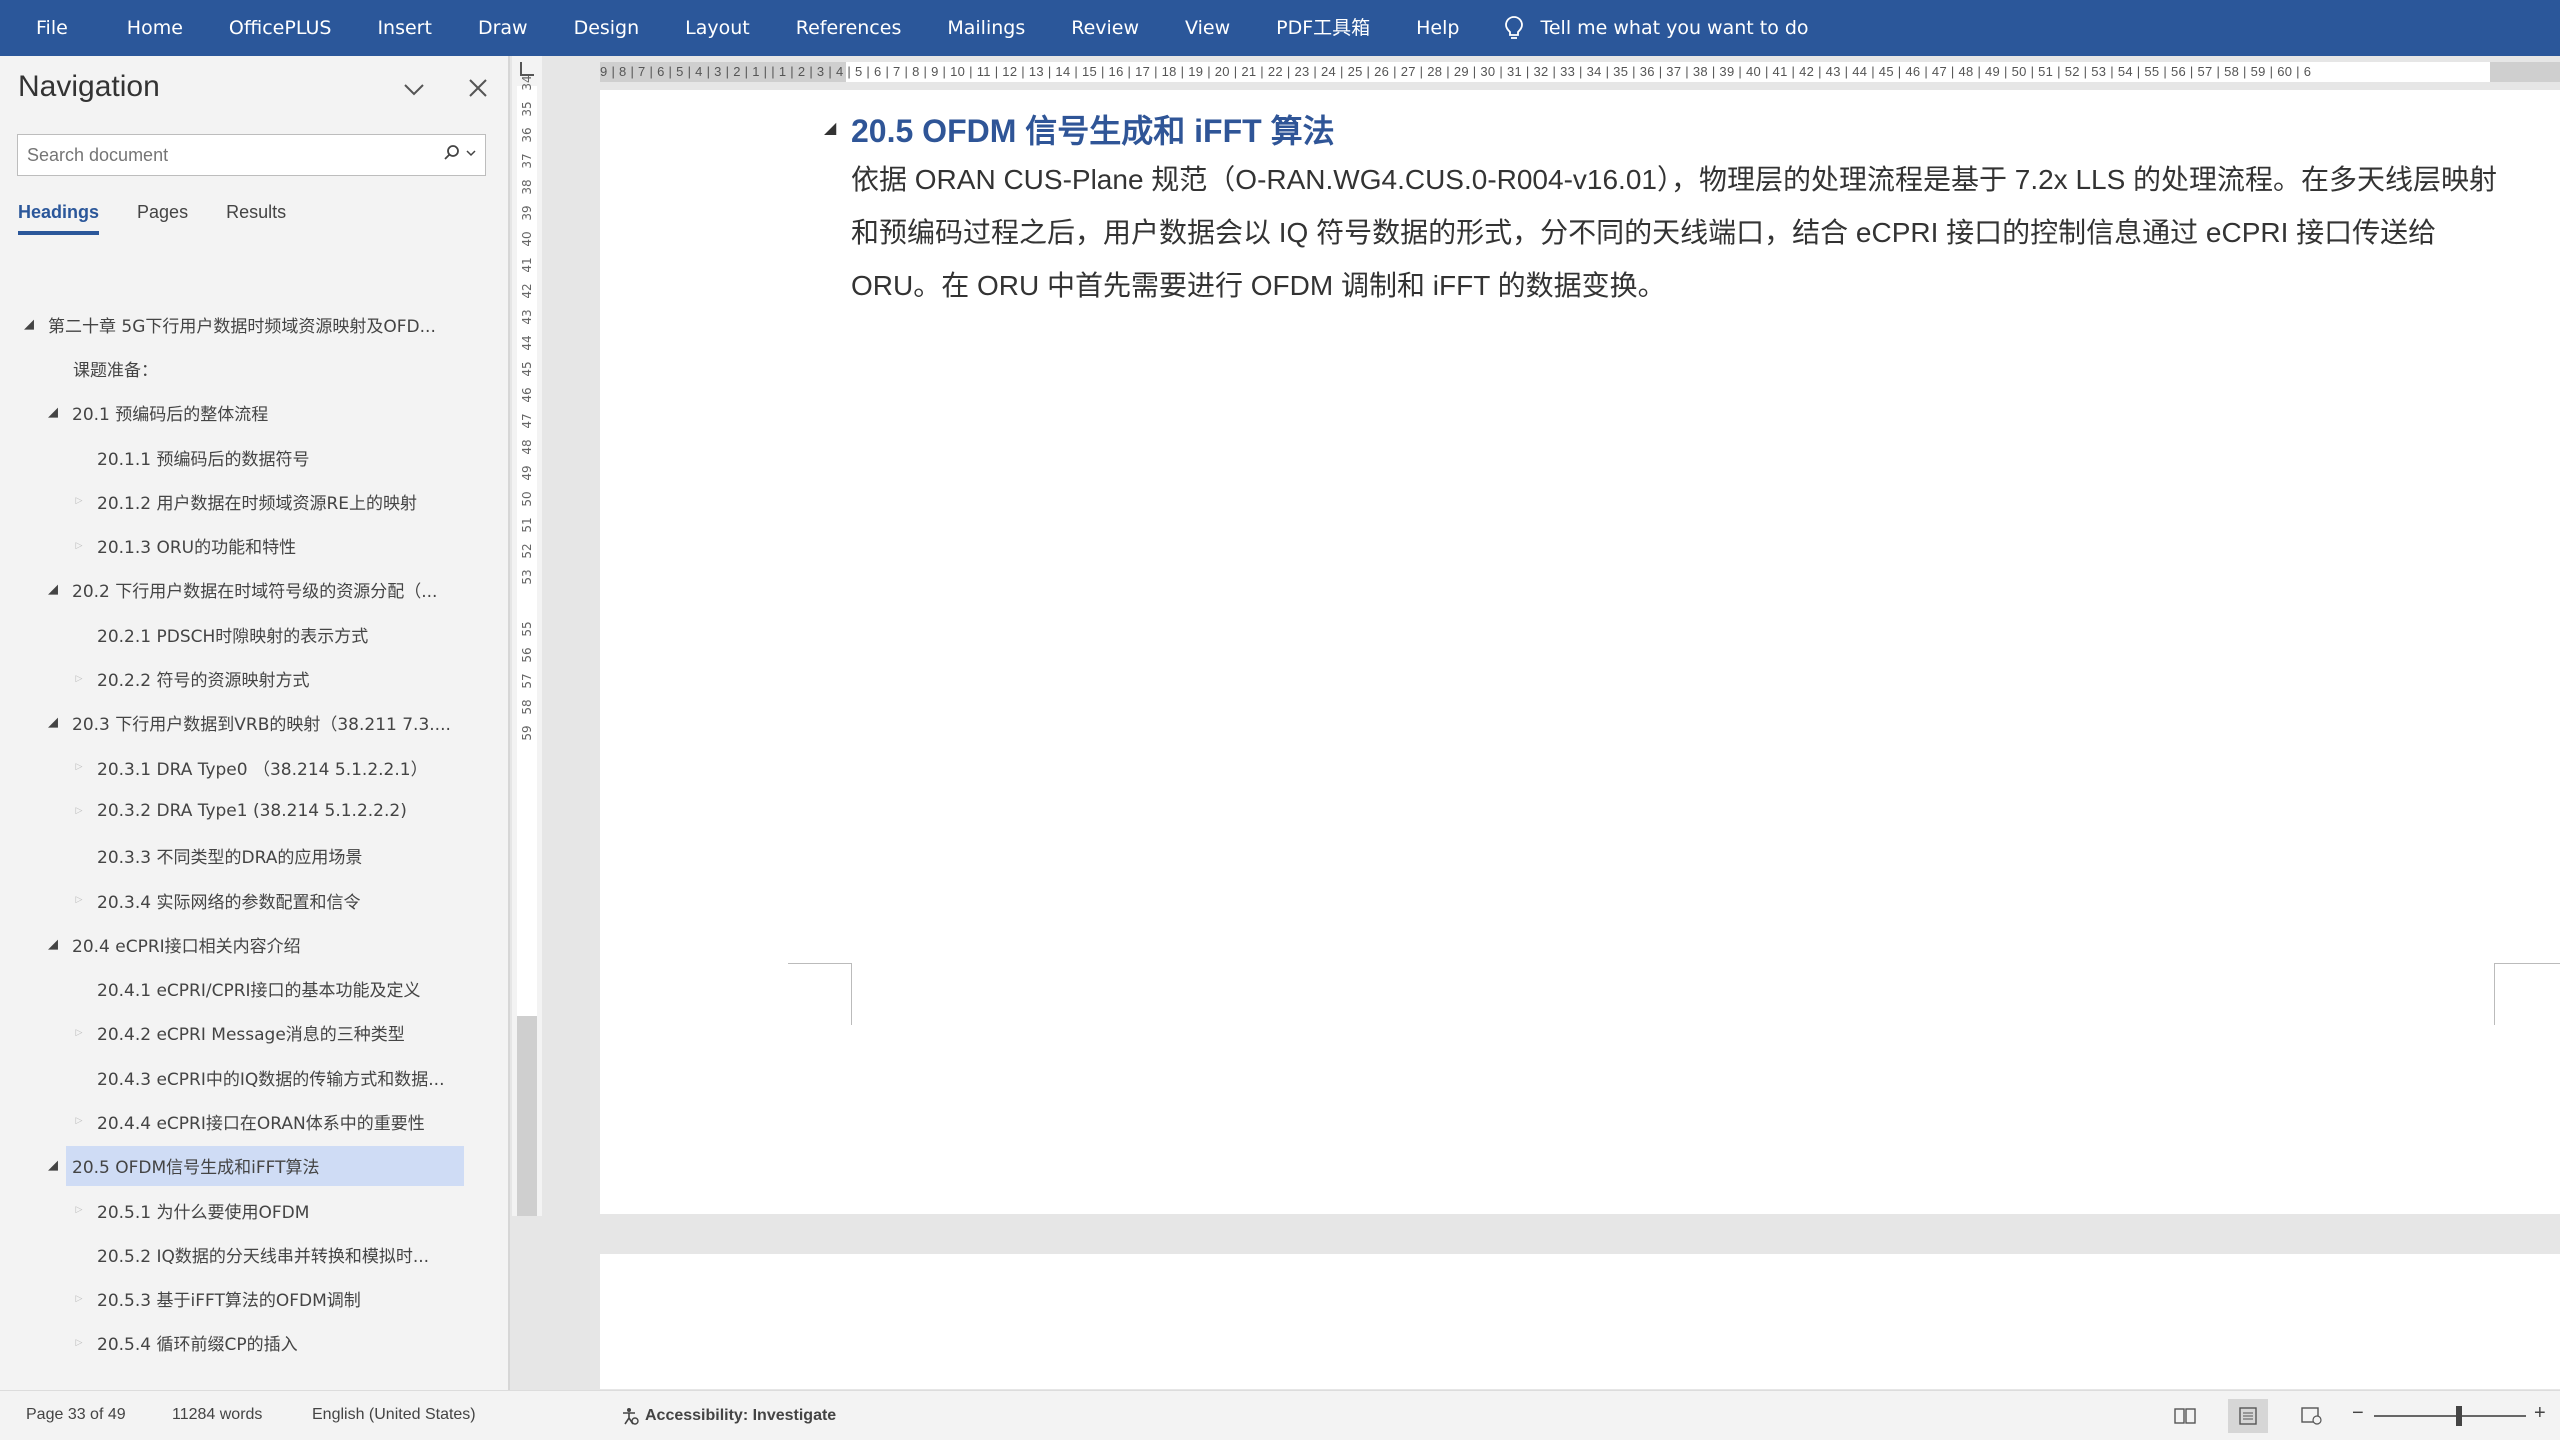 This screenshot has width=2560, height=1440. I want to click on tab-headings: Headings, so click(59, 218).